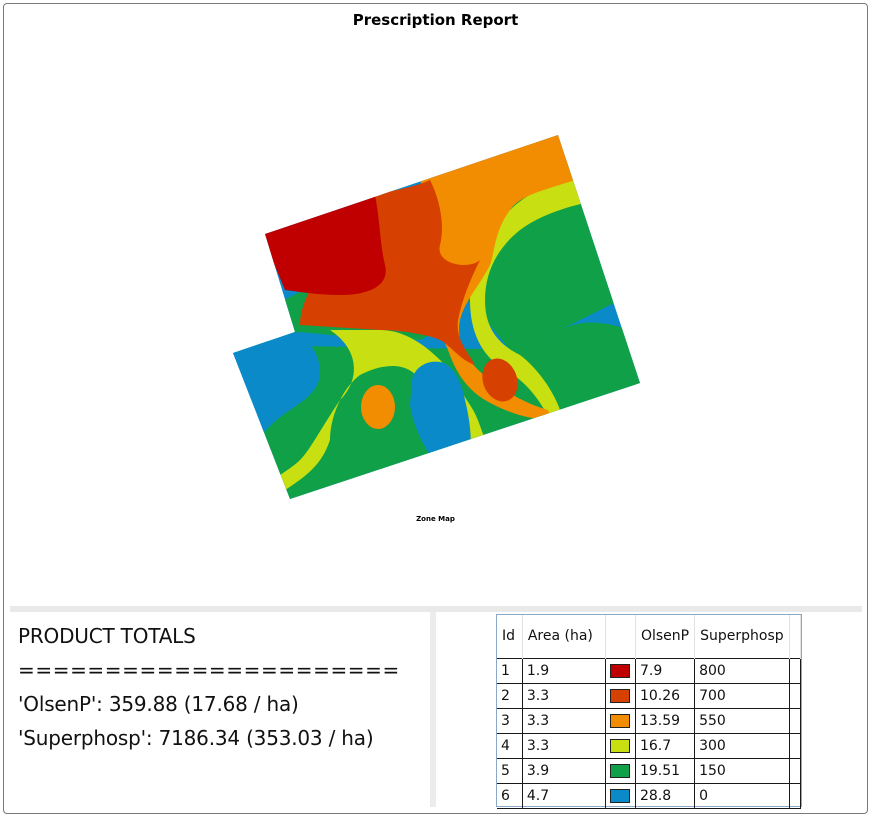 This screenshot has height=817, width=871. Describe the element at coordinates (158, 704) in the screenshot. I see `totals-olsenp: 'OlsenP': 359.88 (17.68 / ha)` at that location.